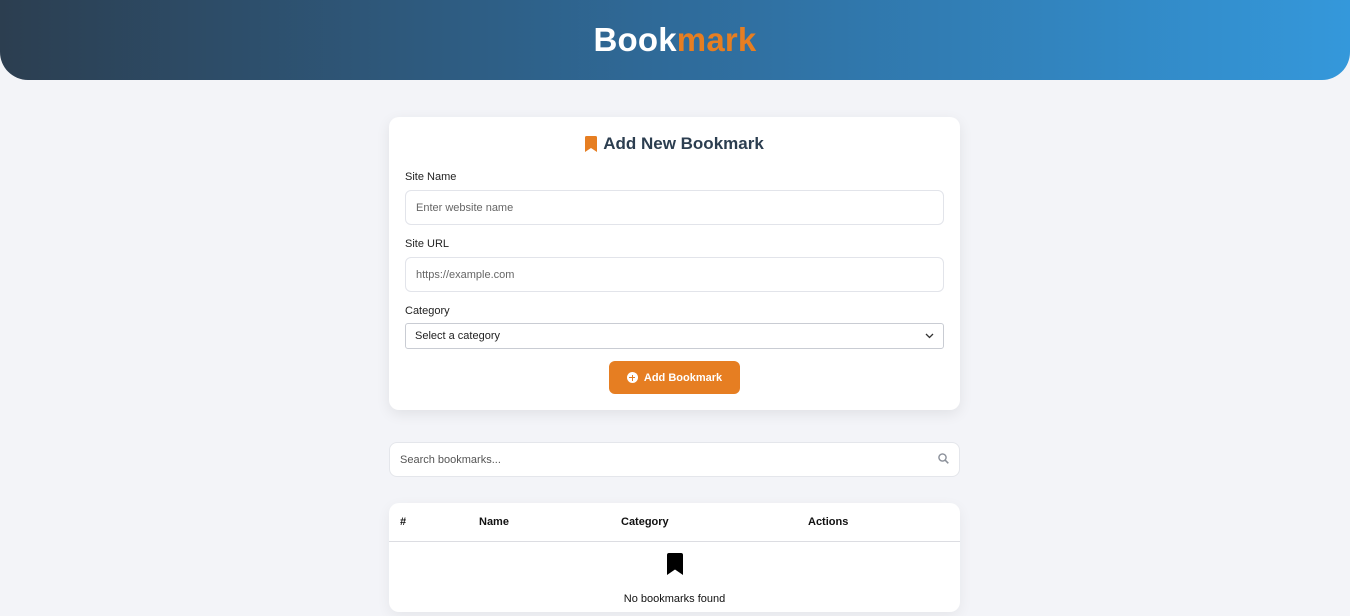 The width and height of the screenshot is (1350, 616). What do you see at coordinates (716, 39) in the screenshot?
I see `brand-text-accent: mark` at bounding box center [716, 39].